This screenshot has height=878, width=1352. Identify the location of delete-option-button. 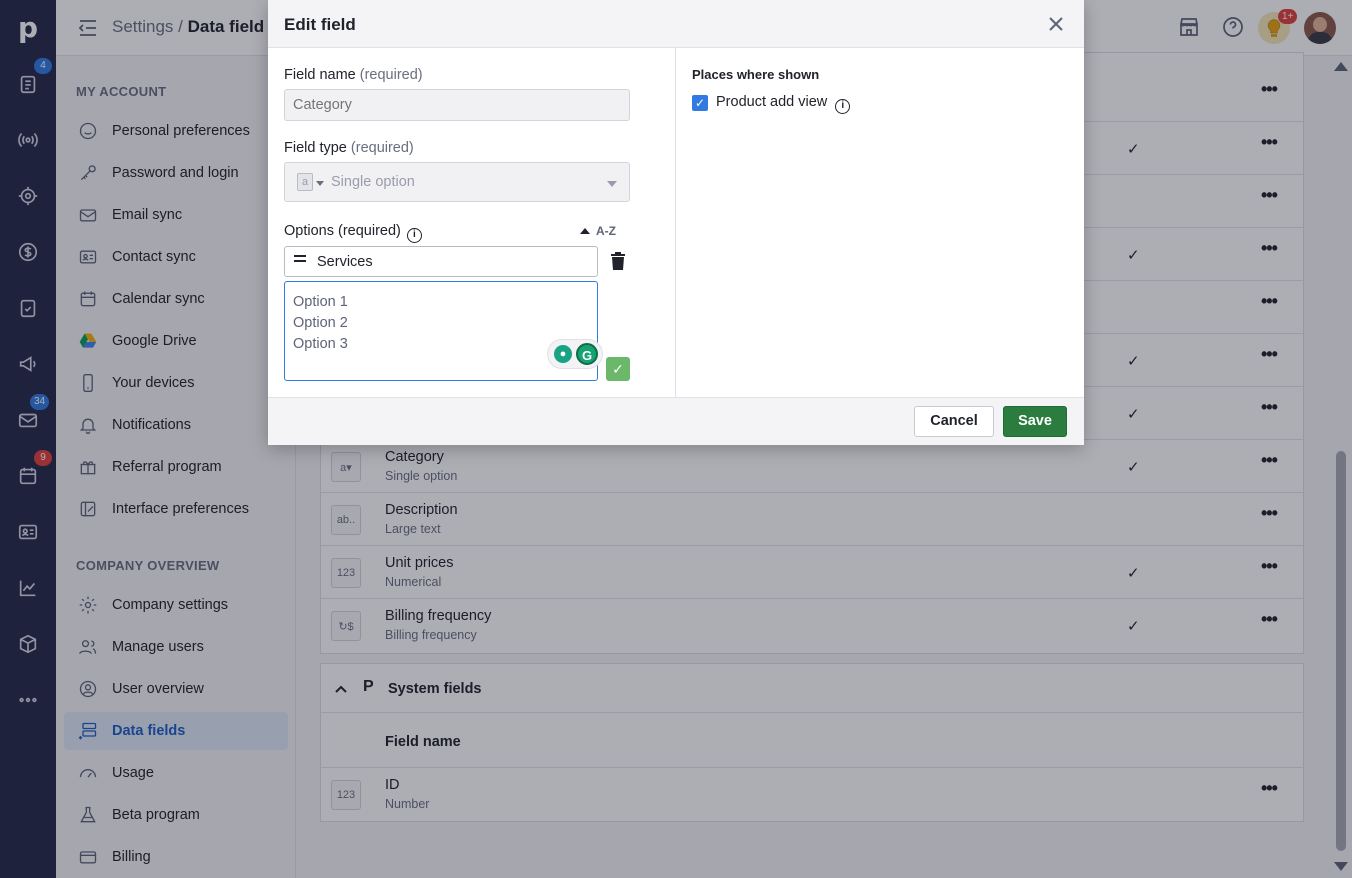
(618, 261).